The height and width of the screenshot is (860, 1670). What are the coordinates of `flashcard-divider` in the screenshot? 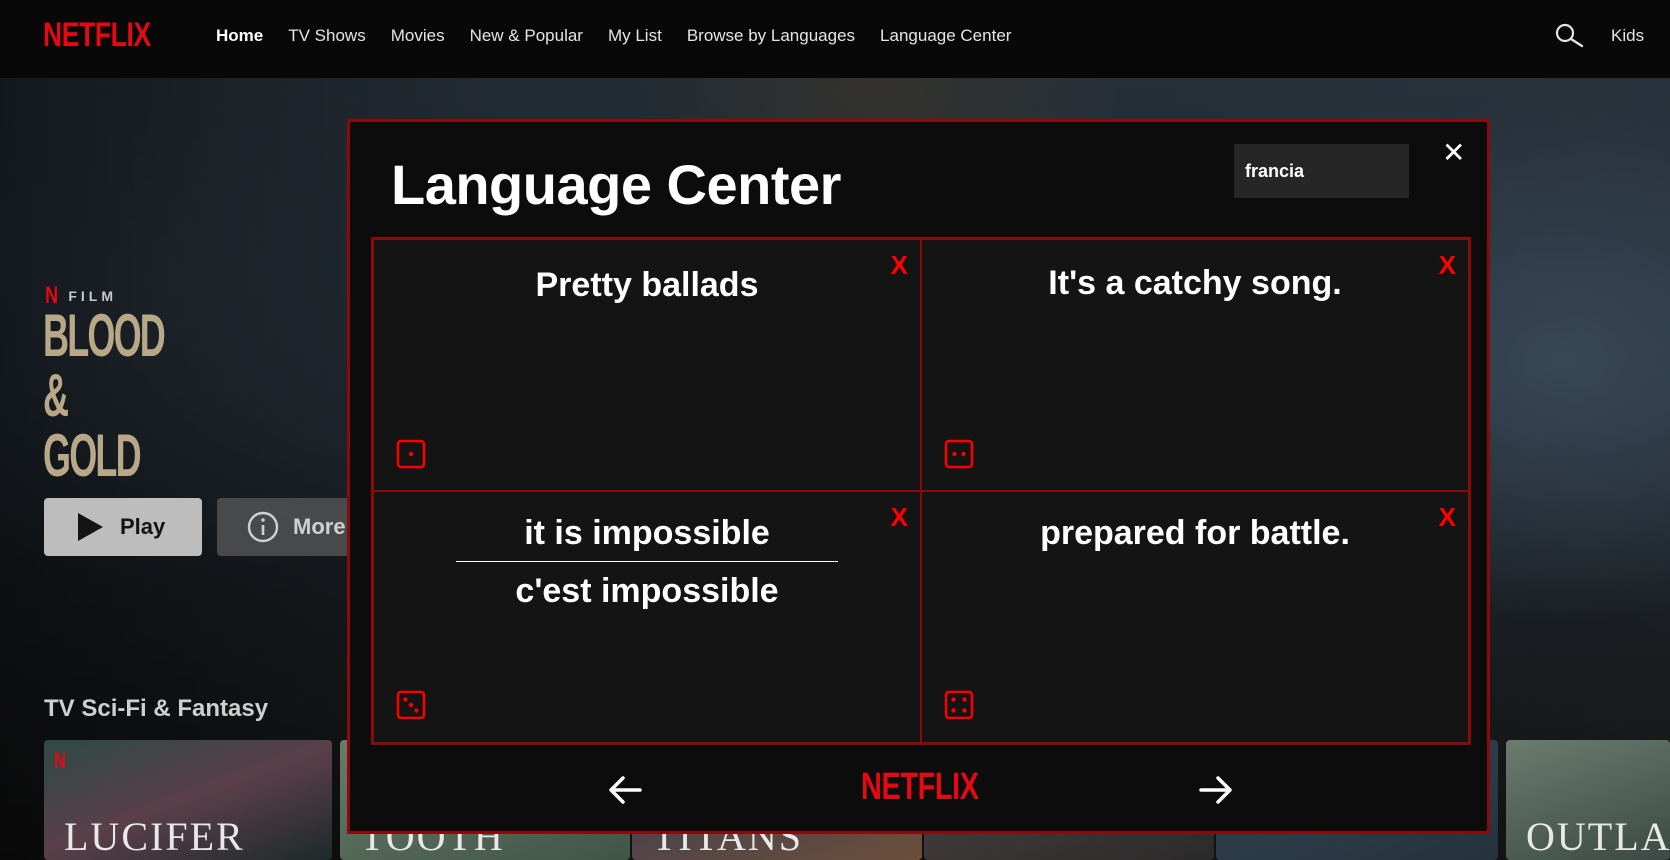 It's located at (647, 561).